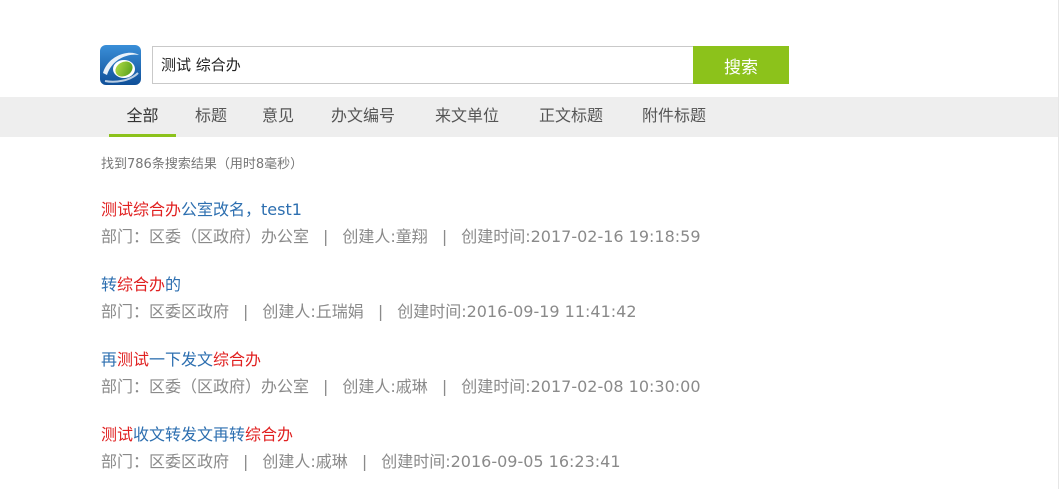  Describe the element at coordinates (581, 386) in the screenshot. I see `created-time: 创建时间:2017-02-08 10:30:00` at that location.